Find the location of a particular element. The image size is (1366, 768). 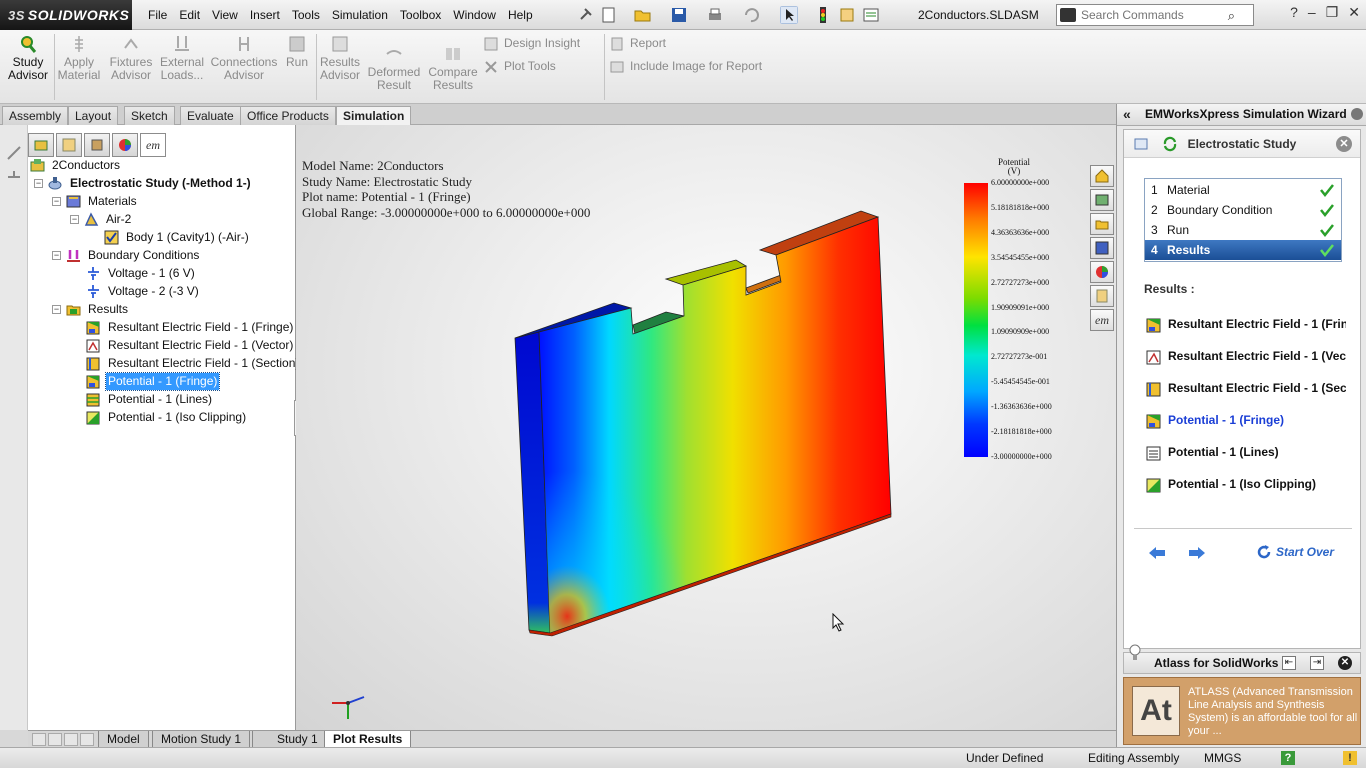

file-properties-icon is located at coordinates (847, 15).